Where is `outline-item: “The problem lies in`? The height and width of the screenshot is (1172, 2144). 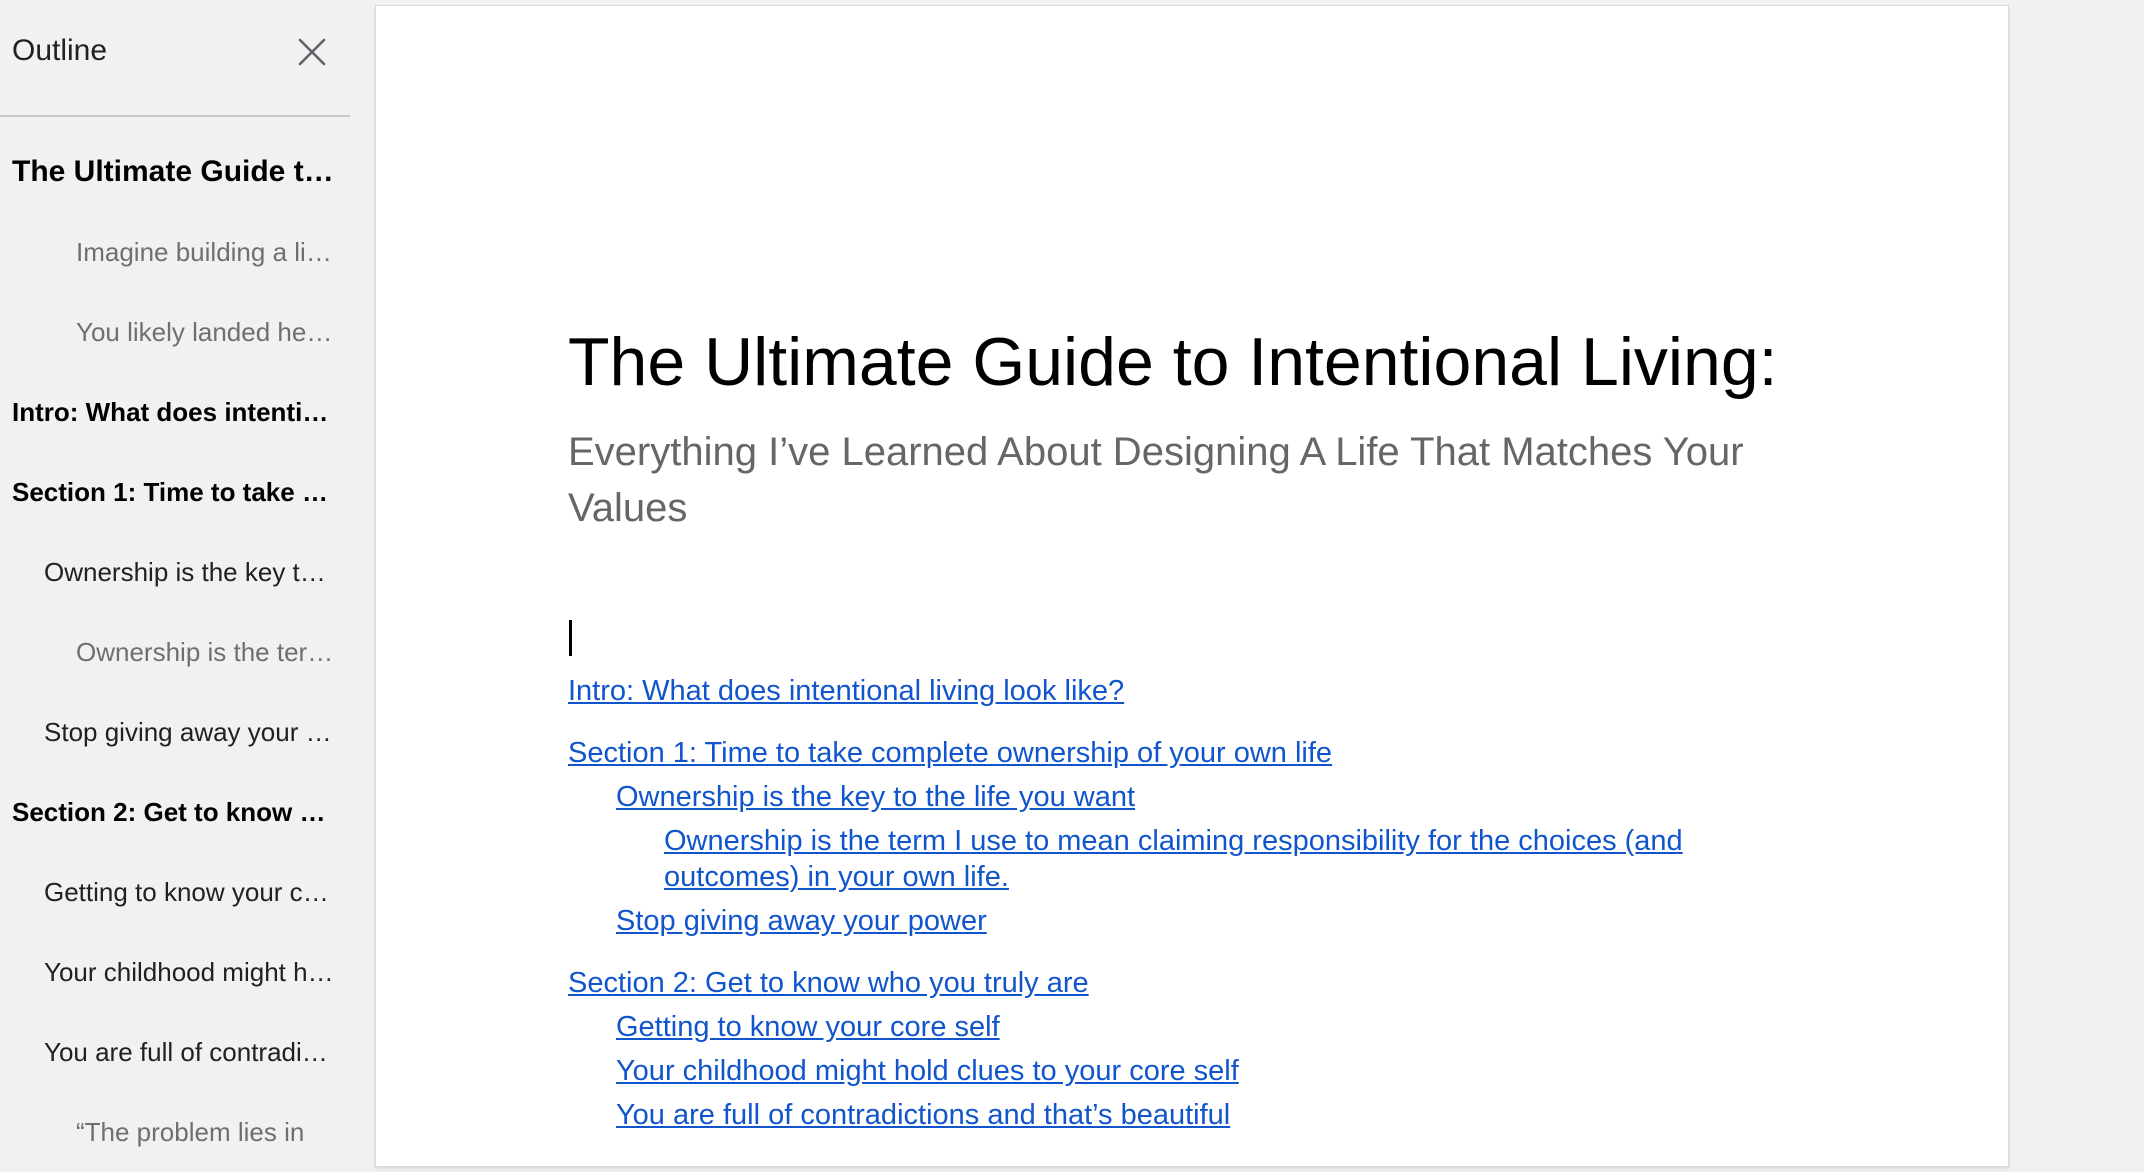 outline-item: “The problem lies in is located at coordinates (205, 1132).